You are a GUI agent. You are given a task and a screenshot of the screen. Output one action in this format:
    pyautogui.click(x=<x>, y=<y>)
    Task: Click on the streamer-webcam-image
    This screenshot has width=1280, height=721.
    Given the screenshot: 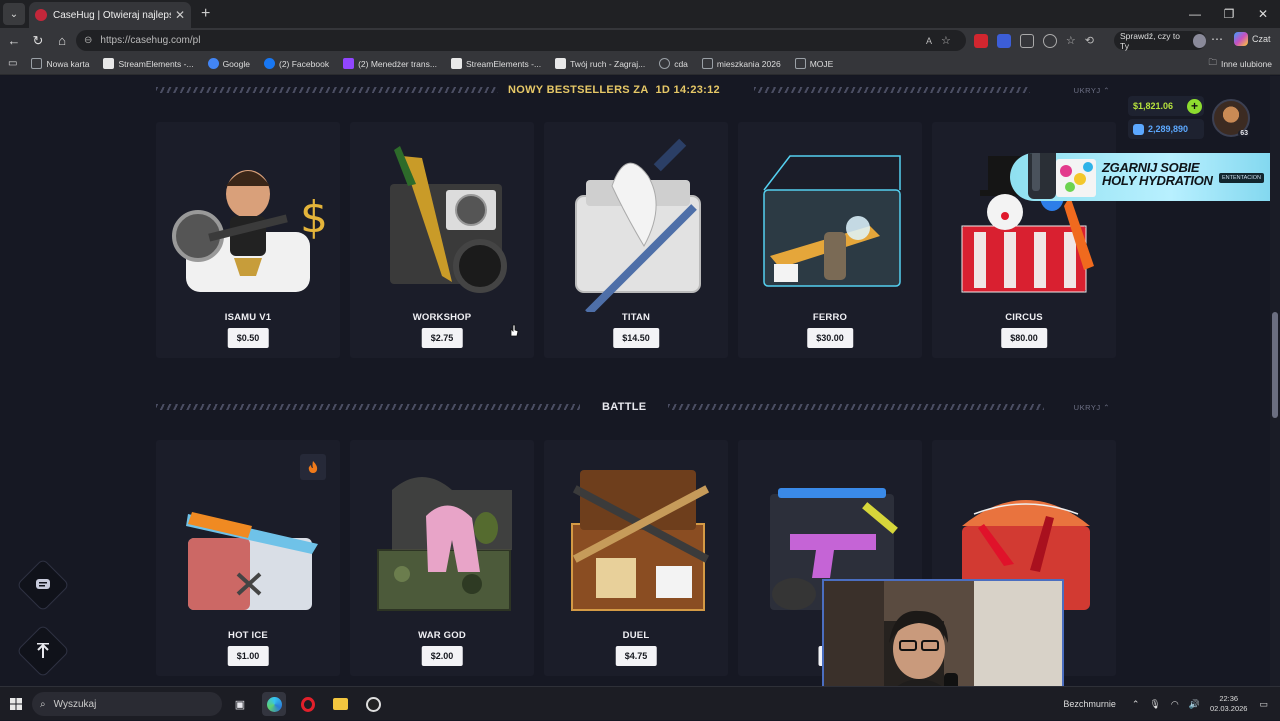 What is the action you would take?
    pyautogui.click(x=943, y=633)
    